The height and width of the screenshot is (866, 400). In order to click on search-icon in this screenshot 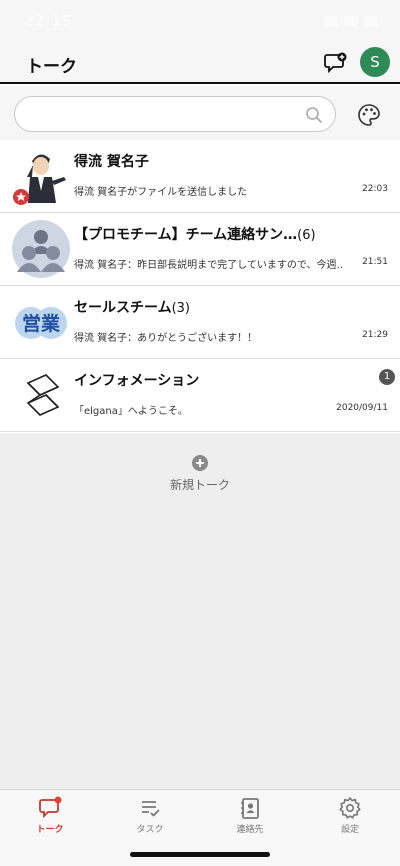, I will do `click(314, 115)`.